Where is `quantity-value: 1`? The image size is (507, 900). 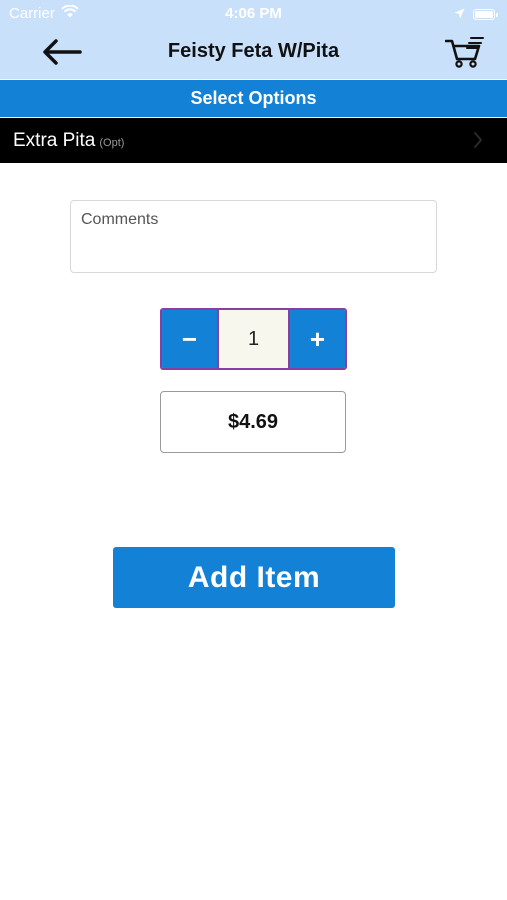 quantity-value: 1 is located at coordinates (253, 339).